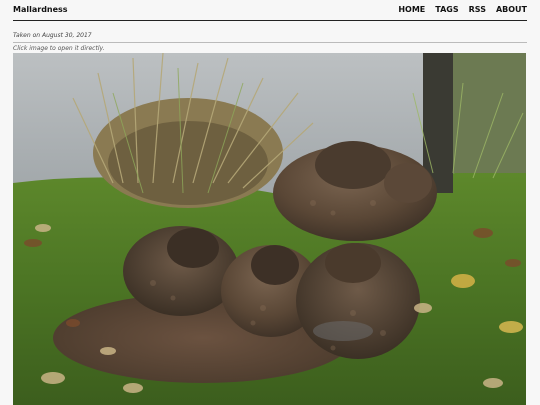  Describe the element at coordinates (270, 42) in the screenshot. I see `divider` at that location.